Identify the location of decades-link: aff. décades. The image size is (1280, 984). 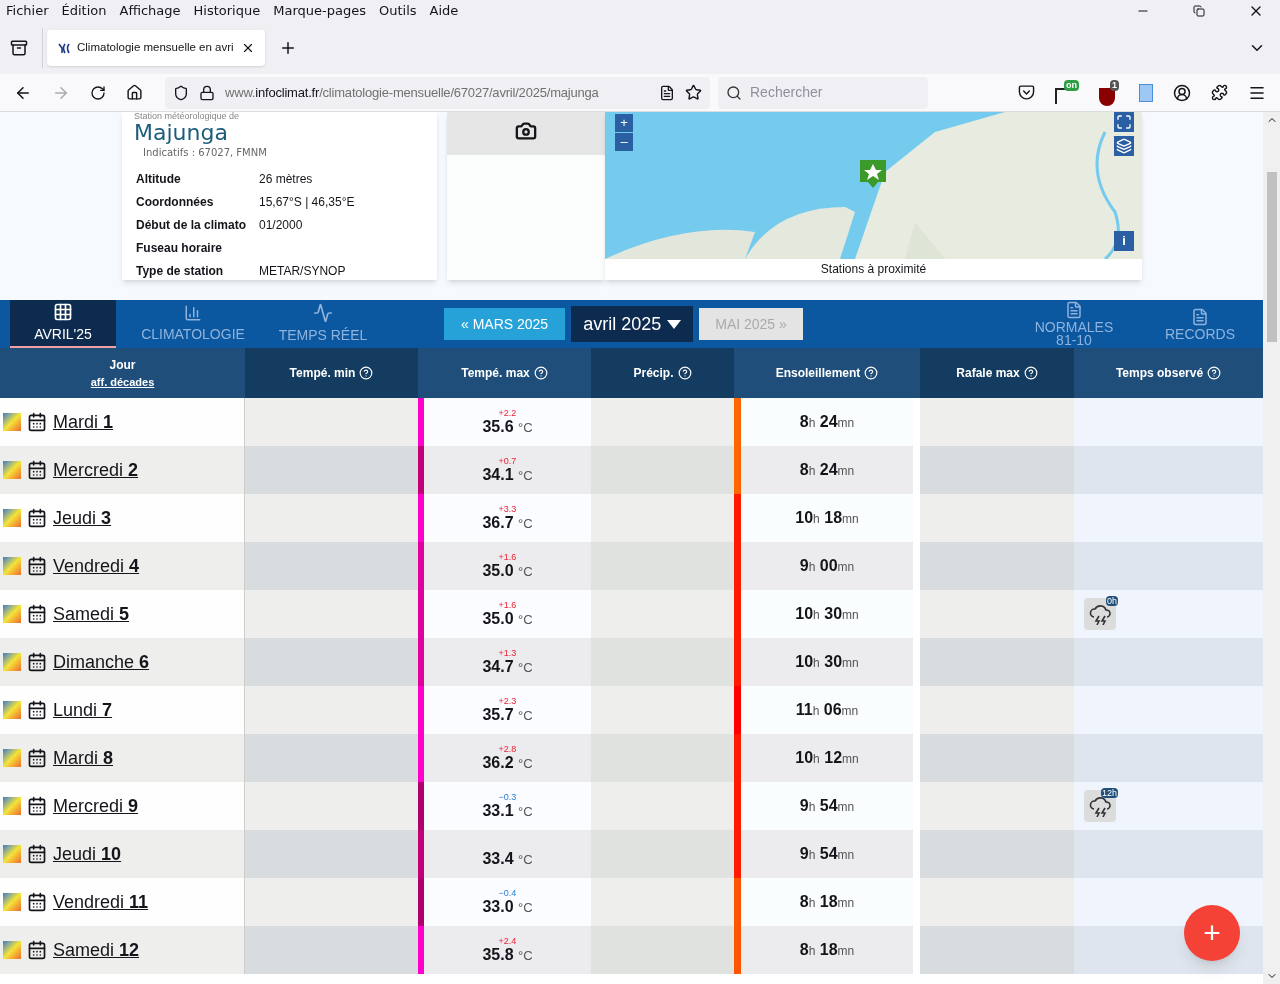
(122, 382).